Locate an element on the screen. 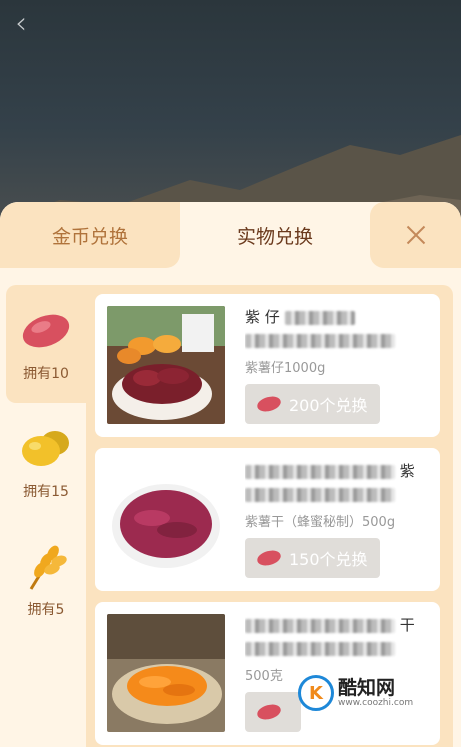  potato-icon is located at coordinates (45, 448).